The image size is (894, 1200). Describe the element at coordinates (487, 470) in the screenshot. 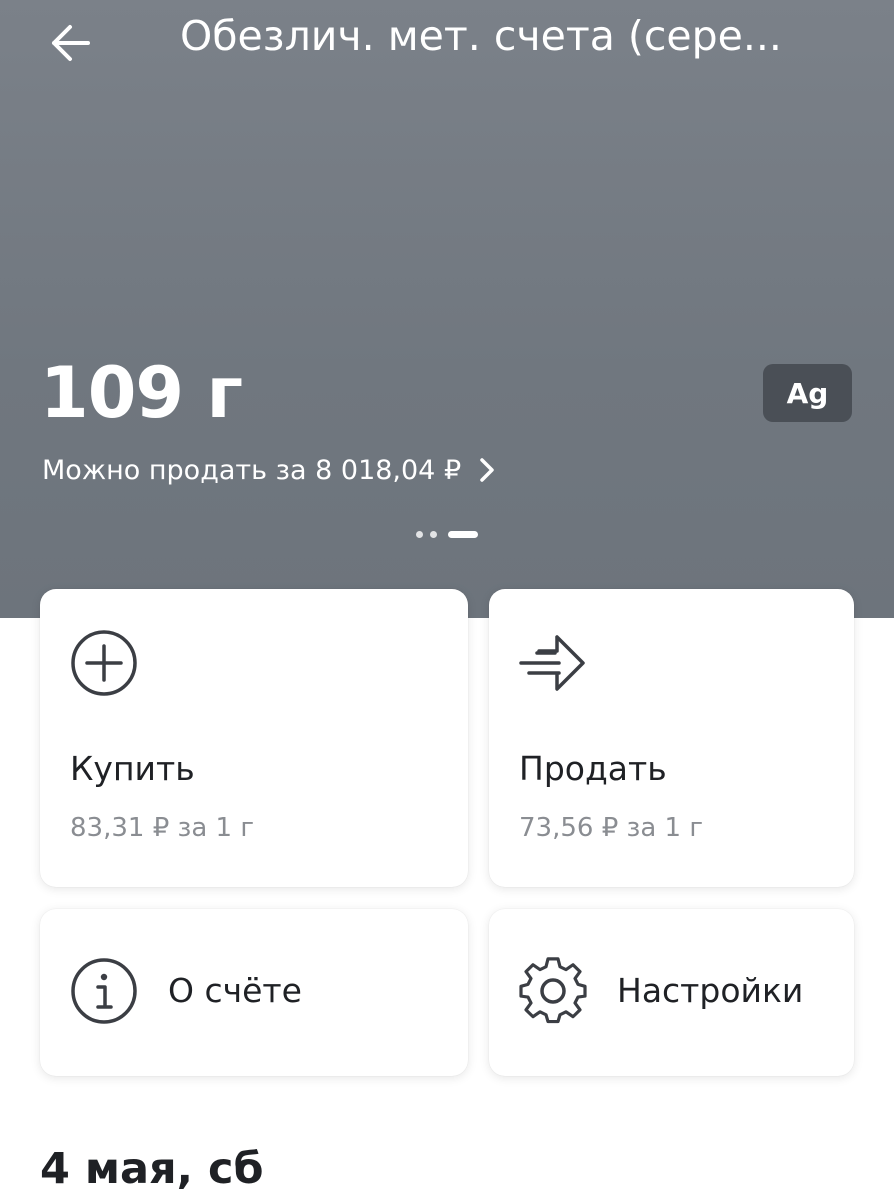

I see `chevron-right-icon` at that location.